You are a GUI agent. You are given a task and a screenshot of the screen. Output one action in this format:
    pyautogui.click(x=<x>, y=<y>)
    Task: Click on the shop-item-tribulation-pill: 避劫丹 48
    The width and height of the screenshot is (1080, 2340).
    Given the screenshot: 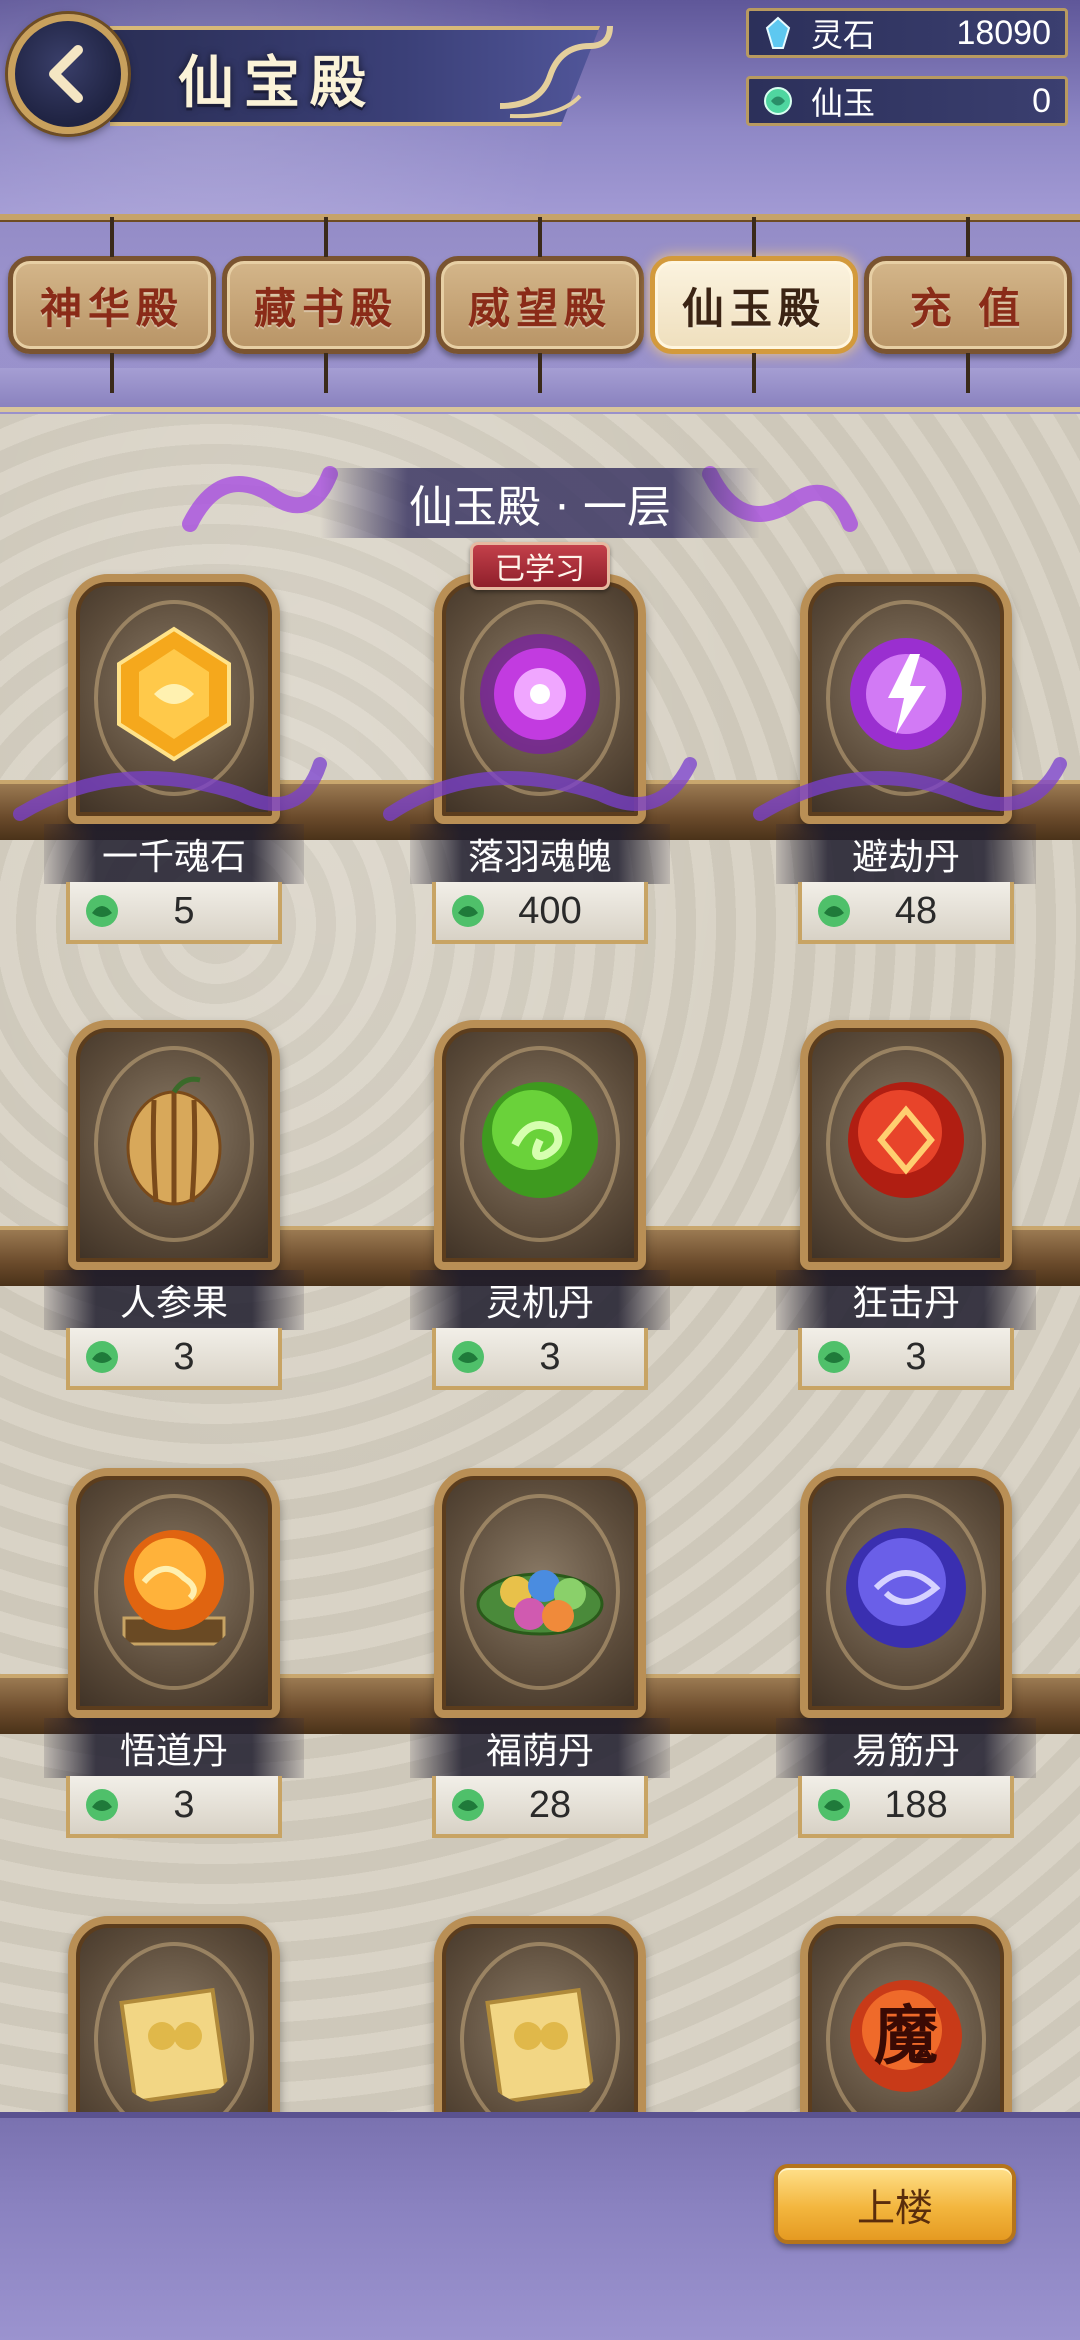 What is the action you would take?
    pyautogui.click(x=906, y=754)
    